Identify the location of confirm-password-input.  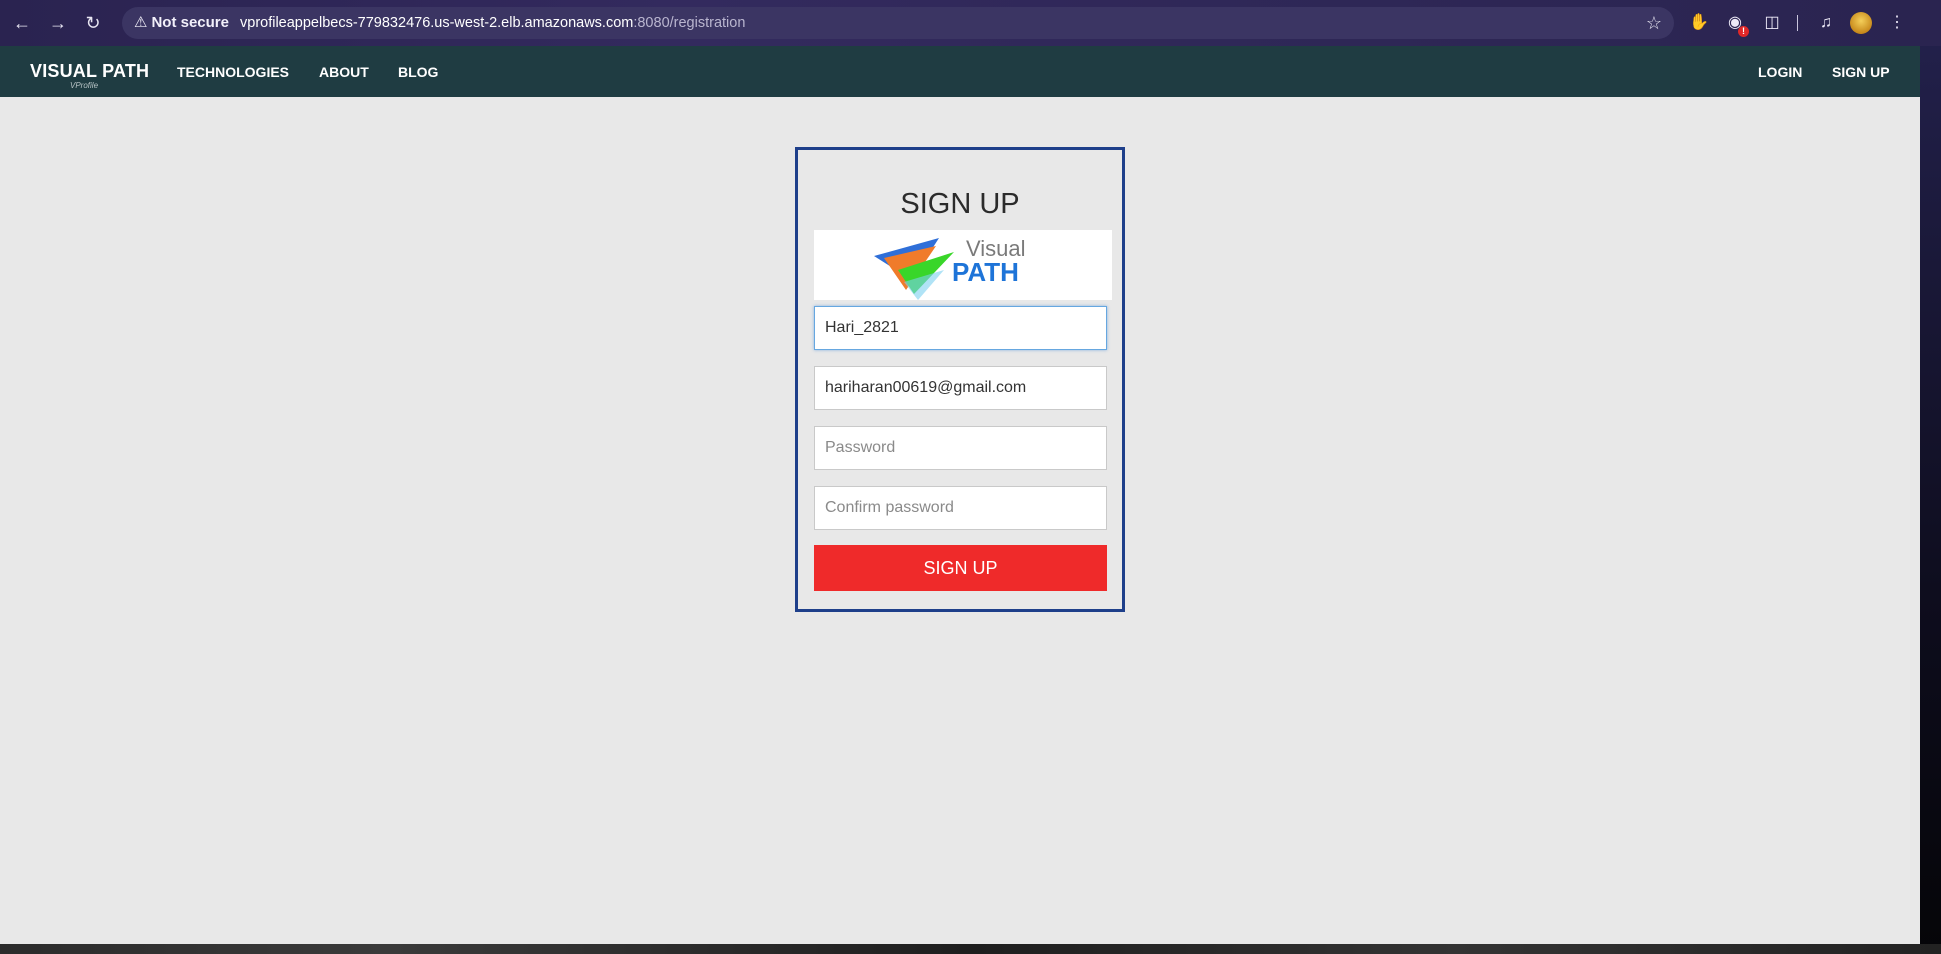
(960, 508).